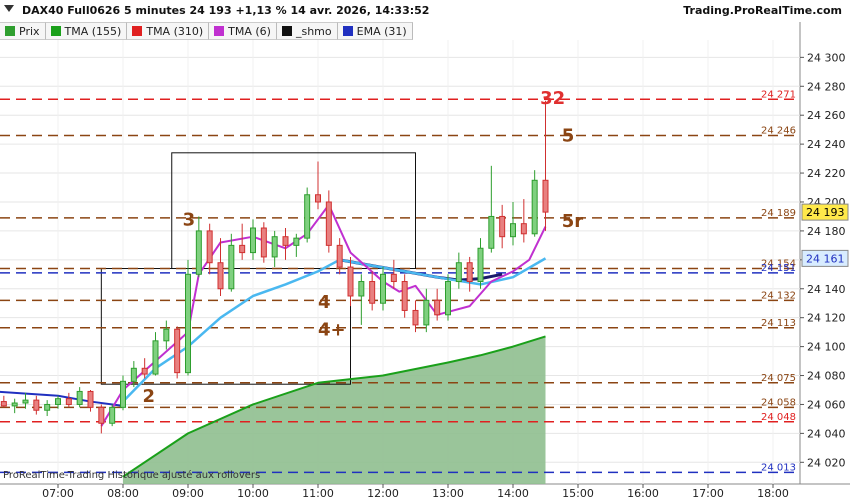 This screenshot has height=500, width=850. What do you see at coordinates (826, 318) in the screenshot?
I see `y-tick-label: 24 120` at bounding box center [826, 318].